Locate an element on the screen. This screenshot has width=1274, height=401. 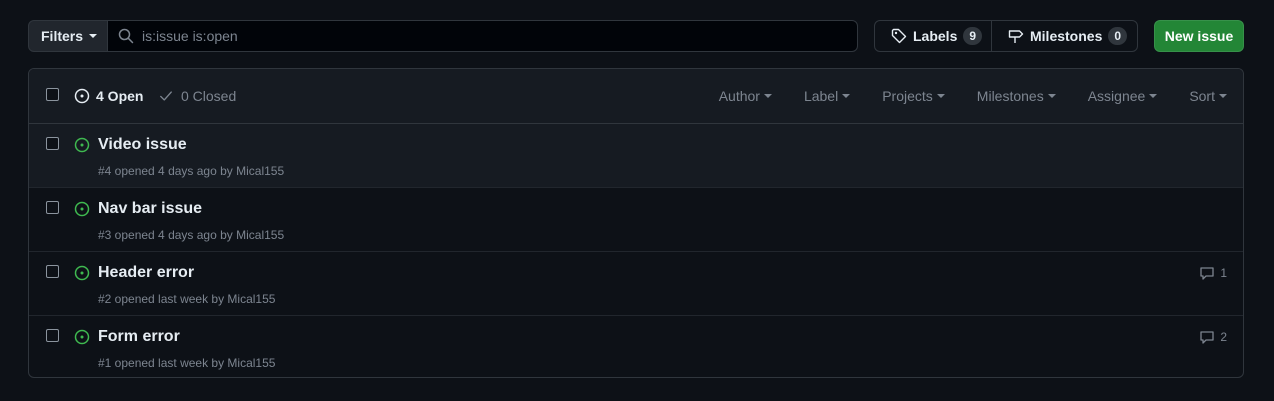
issue-title: Nav bar issue is located at coordinates (150, 209).